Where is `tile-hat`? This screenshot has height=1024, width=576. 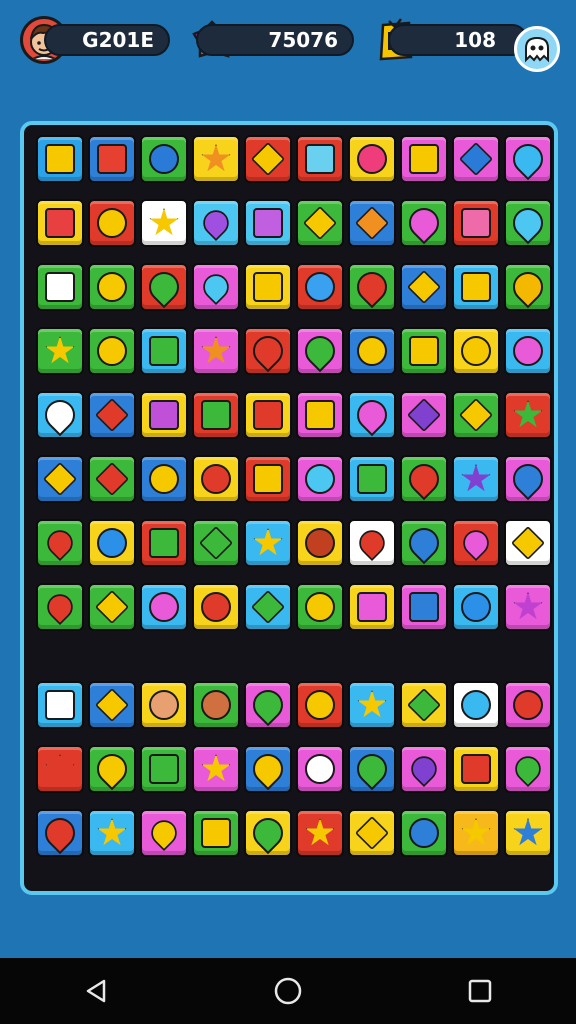 tile-hat is located at coordinates (528, 543).